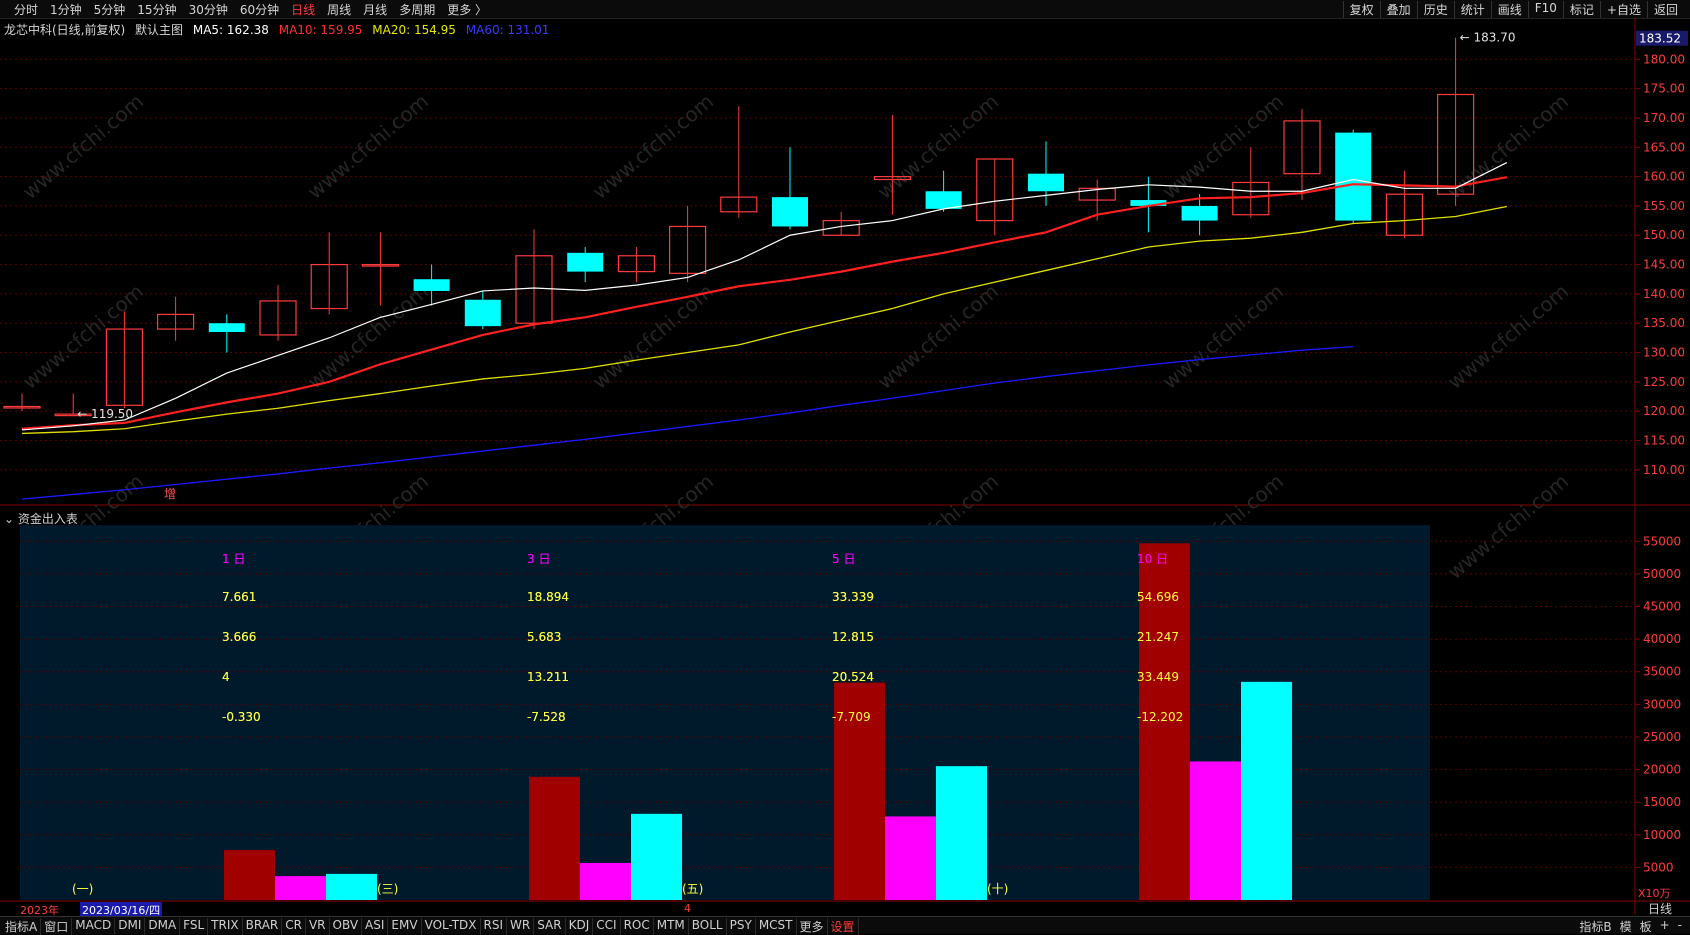 The height and width of the screenshot is (935, 1690). I want to click on price-tick-label: 155.00, so click(1664, 206).